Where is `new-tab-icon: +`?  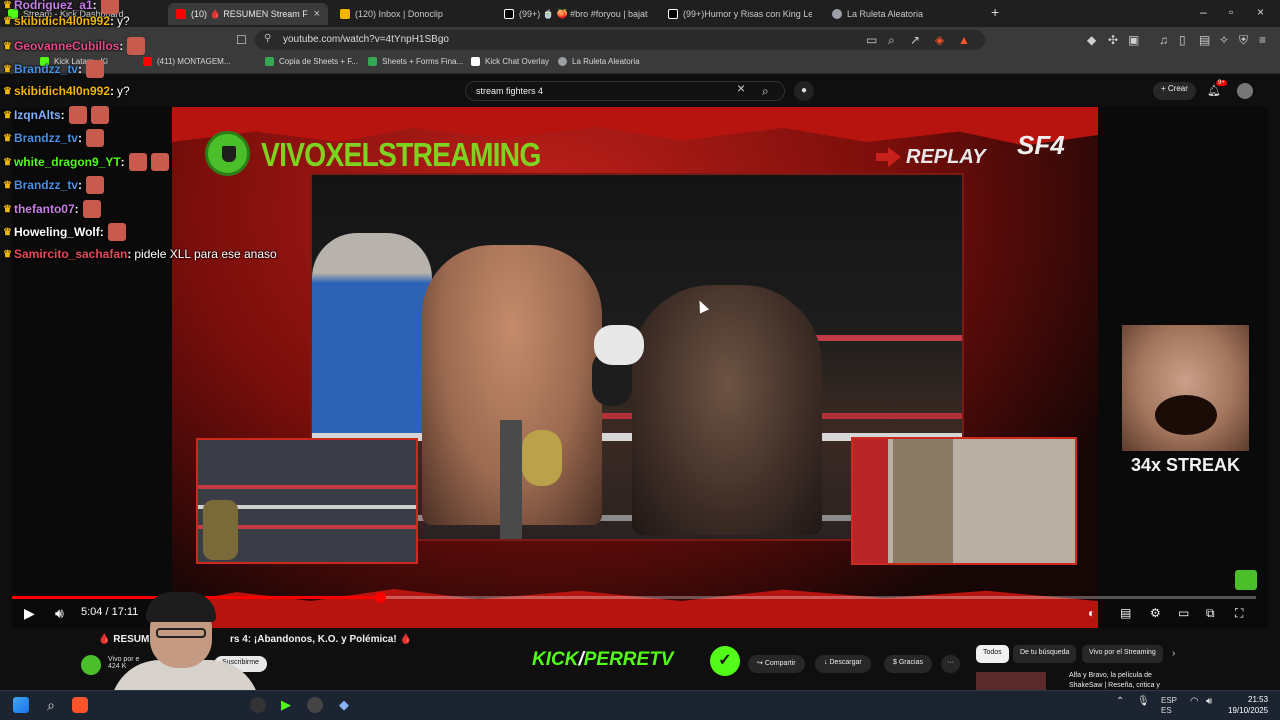 new-tab-icon: + is located at coordinates (995, 12).